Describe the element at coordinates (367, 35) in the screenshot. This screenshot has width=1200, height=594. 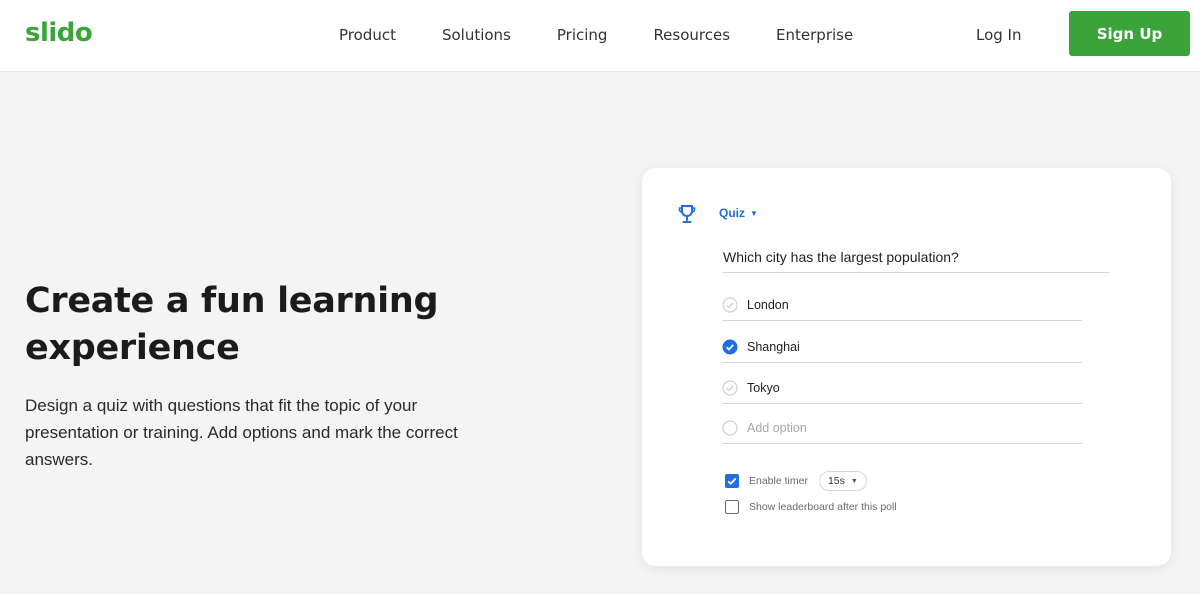
I see `nav-item-product: Product` at that location.